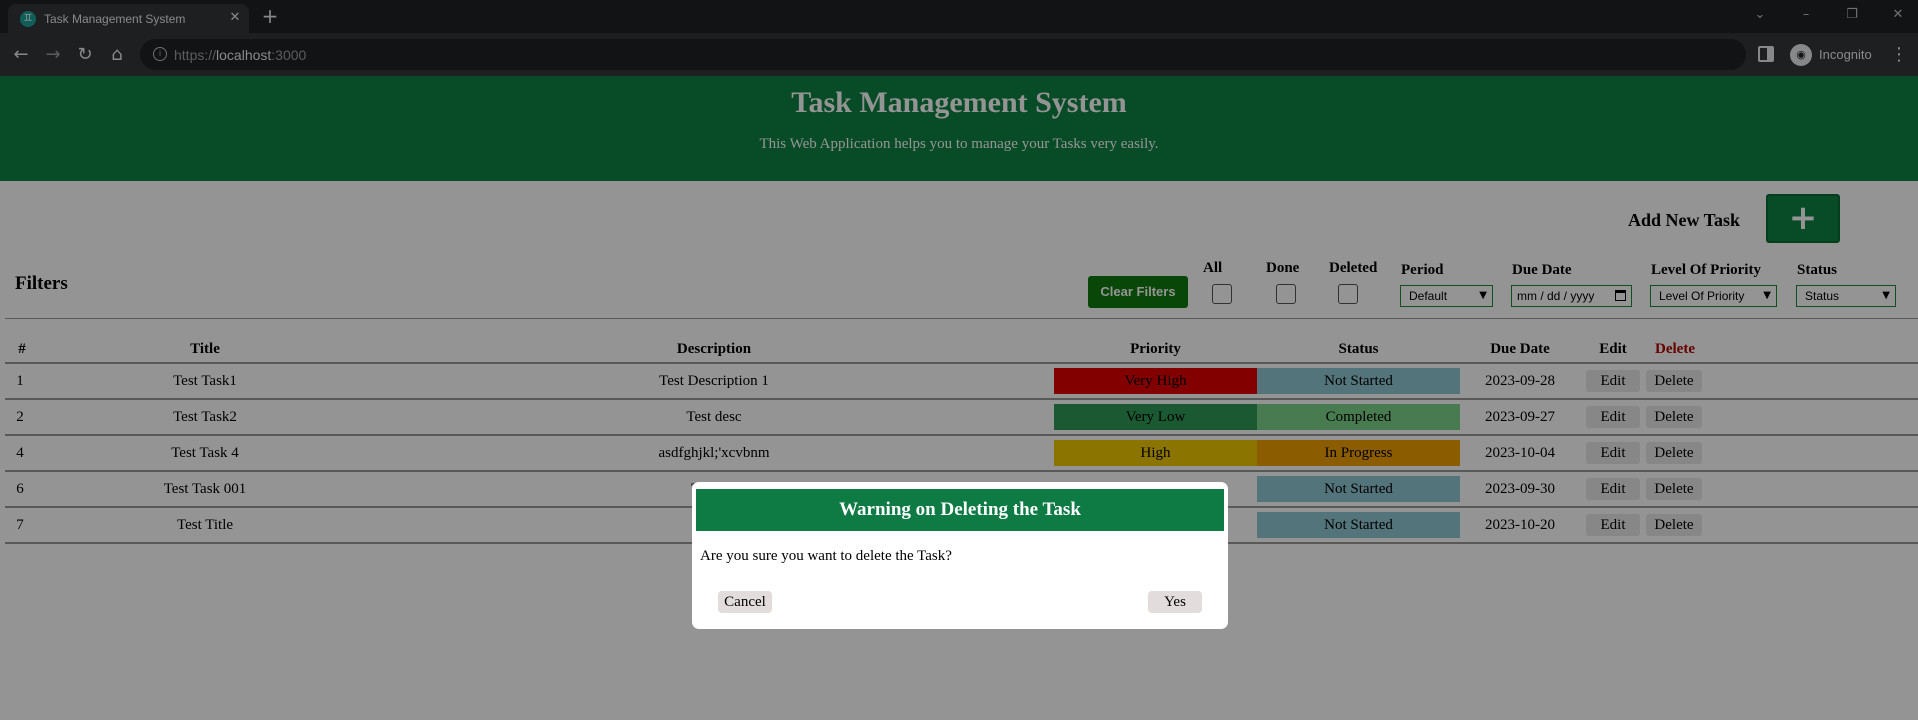  What do you see at coordinates (1175, 602) in the screenshot?
I see `confirm-yes-button: Yes` at bounding box center [1175, 602].